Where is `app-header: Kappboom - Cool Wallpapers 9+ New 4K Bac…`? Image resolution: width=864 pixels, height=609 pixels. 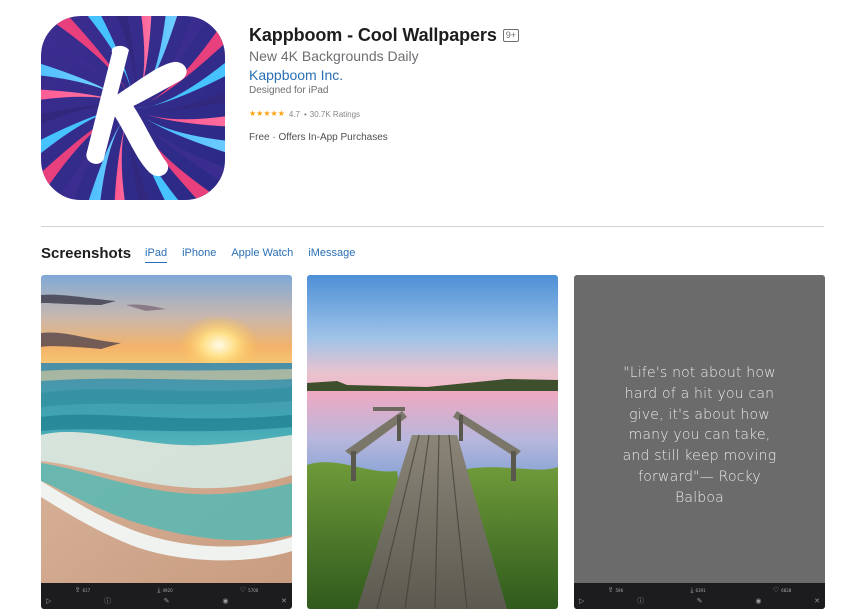
app-header: Kappboom - Cool Wallpapers 9+ New 4K Bac… is located at coordinates (529, 83).